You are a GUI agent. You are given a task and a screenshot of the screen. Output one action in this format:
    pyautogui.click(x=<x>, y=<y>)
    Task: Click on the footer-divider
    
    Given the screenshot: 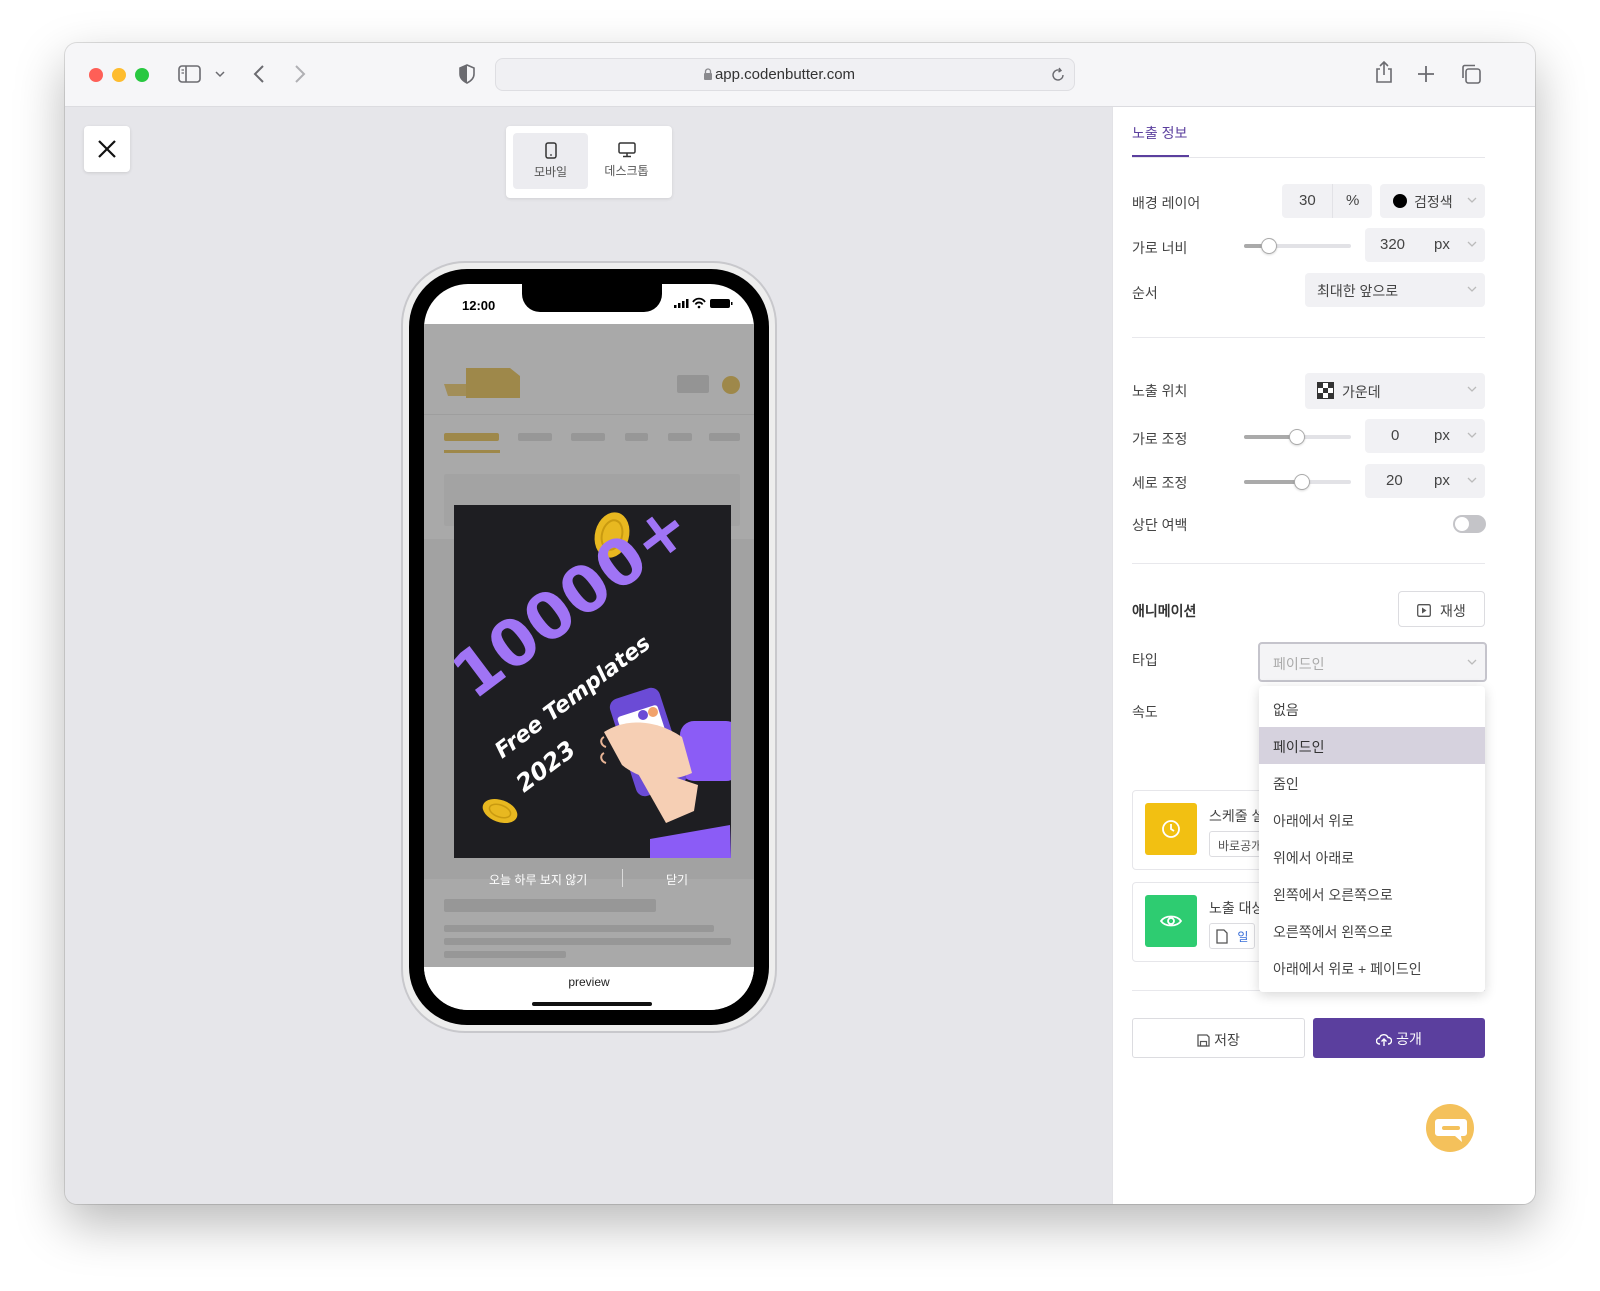 What is the action you would take?
    pyautogui.click(x=622, y=878)
    